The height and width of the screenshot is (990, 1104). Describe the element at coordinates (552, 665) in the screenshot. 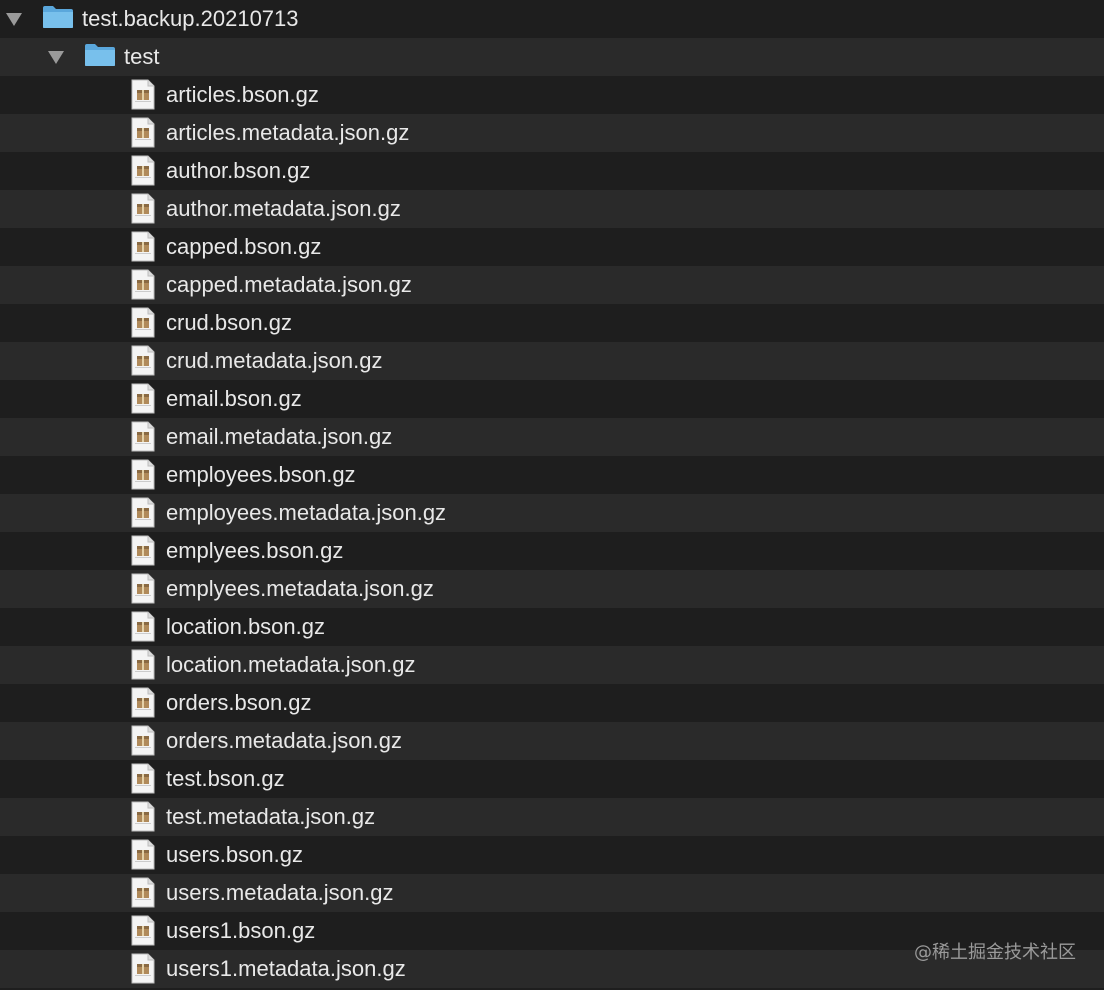

I see `file-row: location.metadata.json.gz` at that location.